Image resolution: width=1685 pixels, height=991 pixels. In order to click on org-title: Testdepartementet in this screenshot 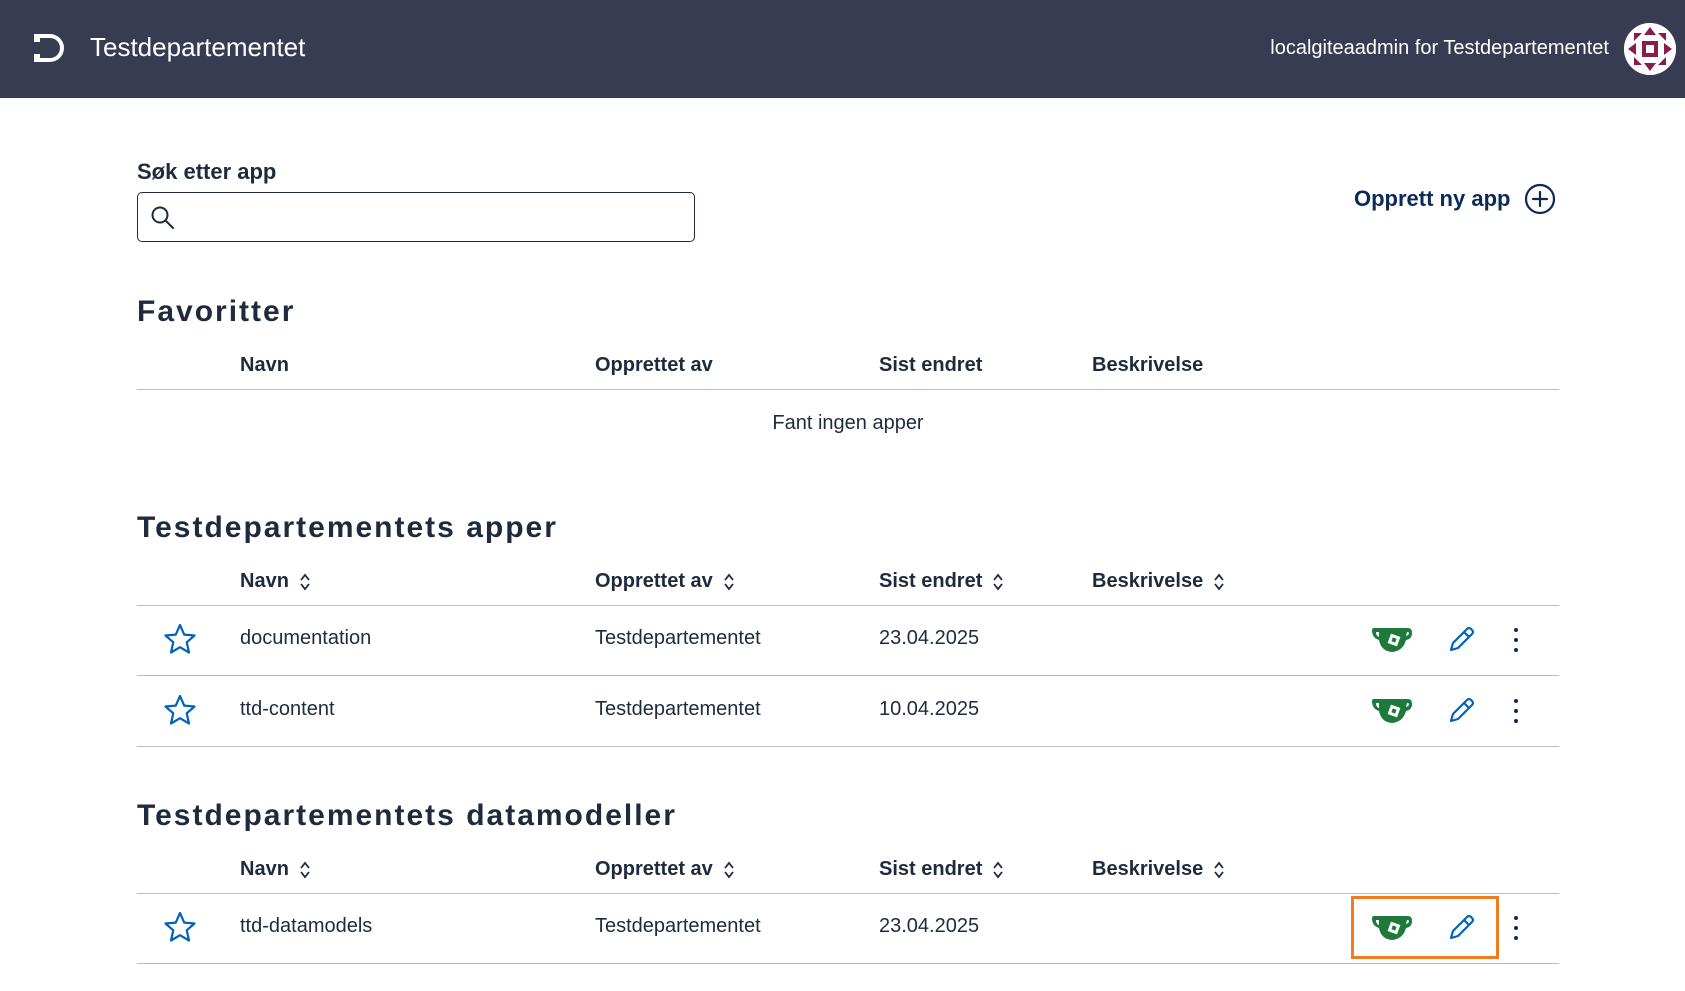, I will do `click(198, 47)`.